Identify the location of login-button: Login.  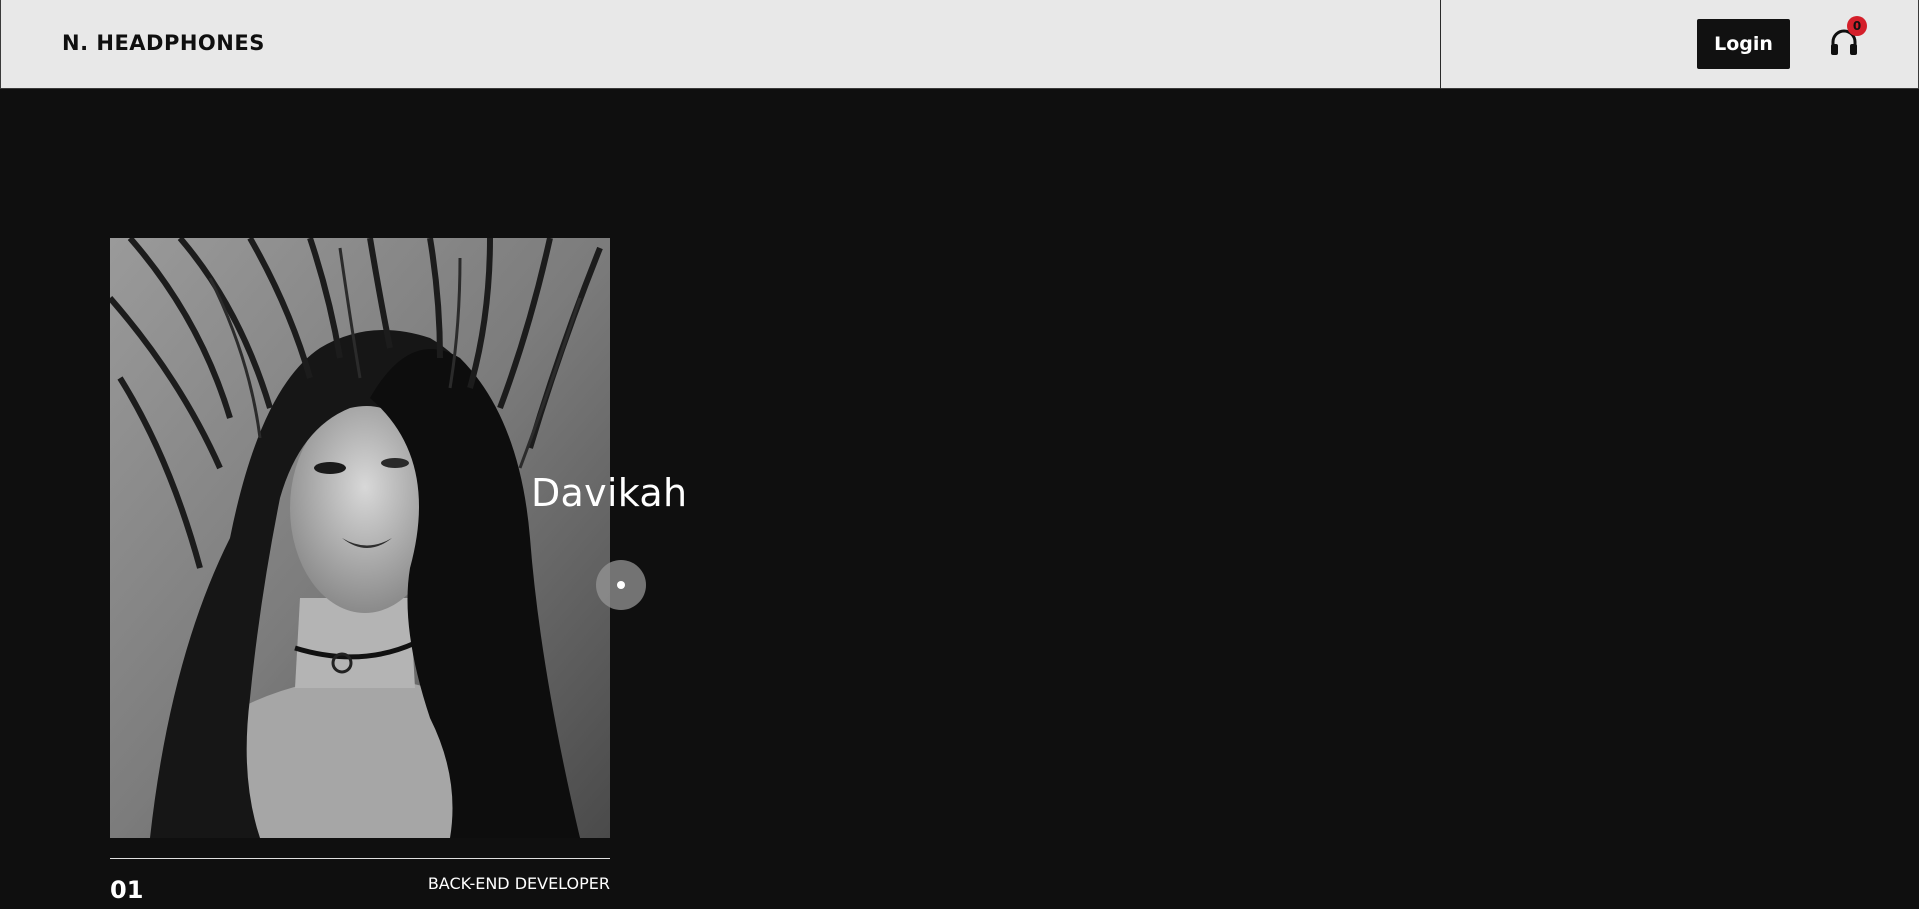
(1743, 44).